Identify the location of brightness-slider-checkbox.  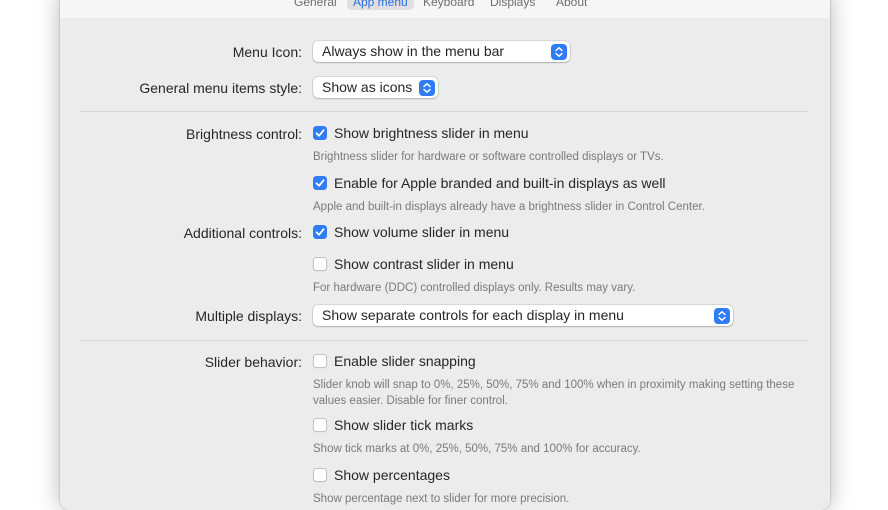
(320, 133).